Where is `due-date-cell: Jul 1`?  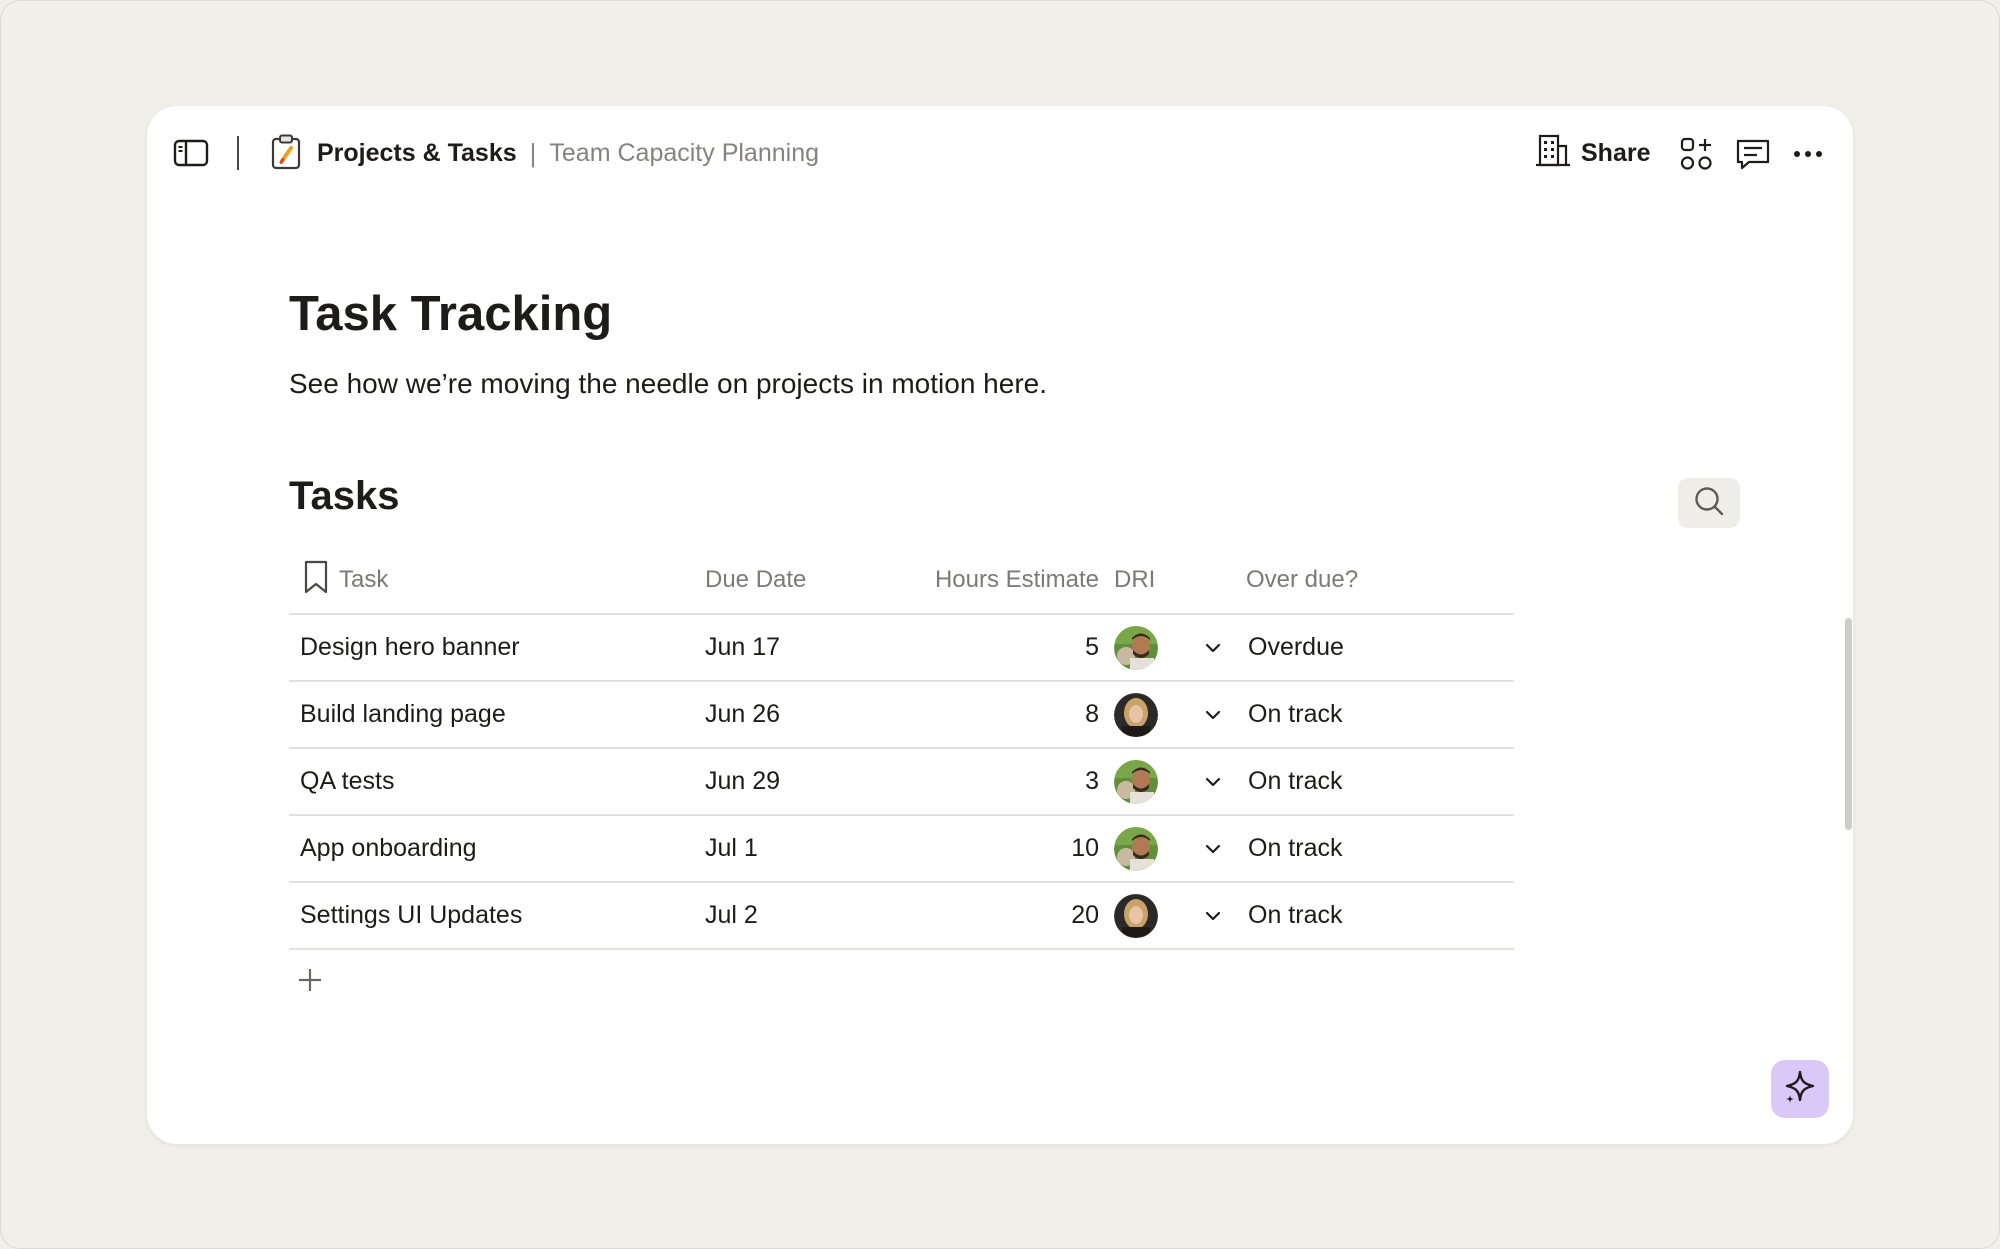
due-date-cell: Jul 1 is located at coordinates (731, 848).